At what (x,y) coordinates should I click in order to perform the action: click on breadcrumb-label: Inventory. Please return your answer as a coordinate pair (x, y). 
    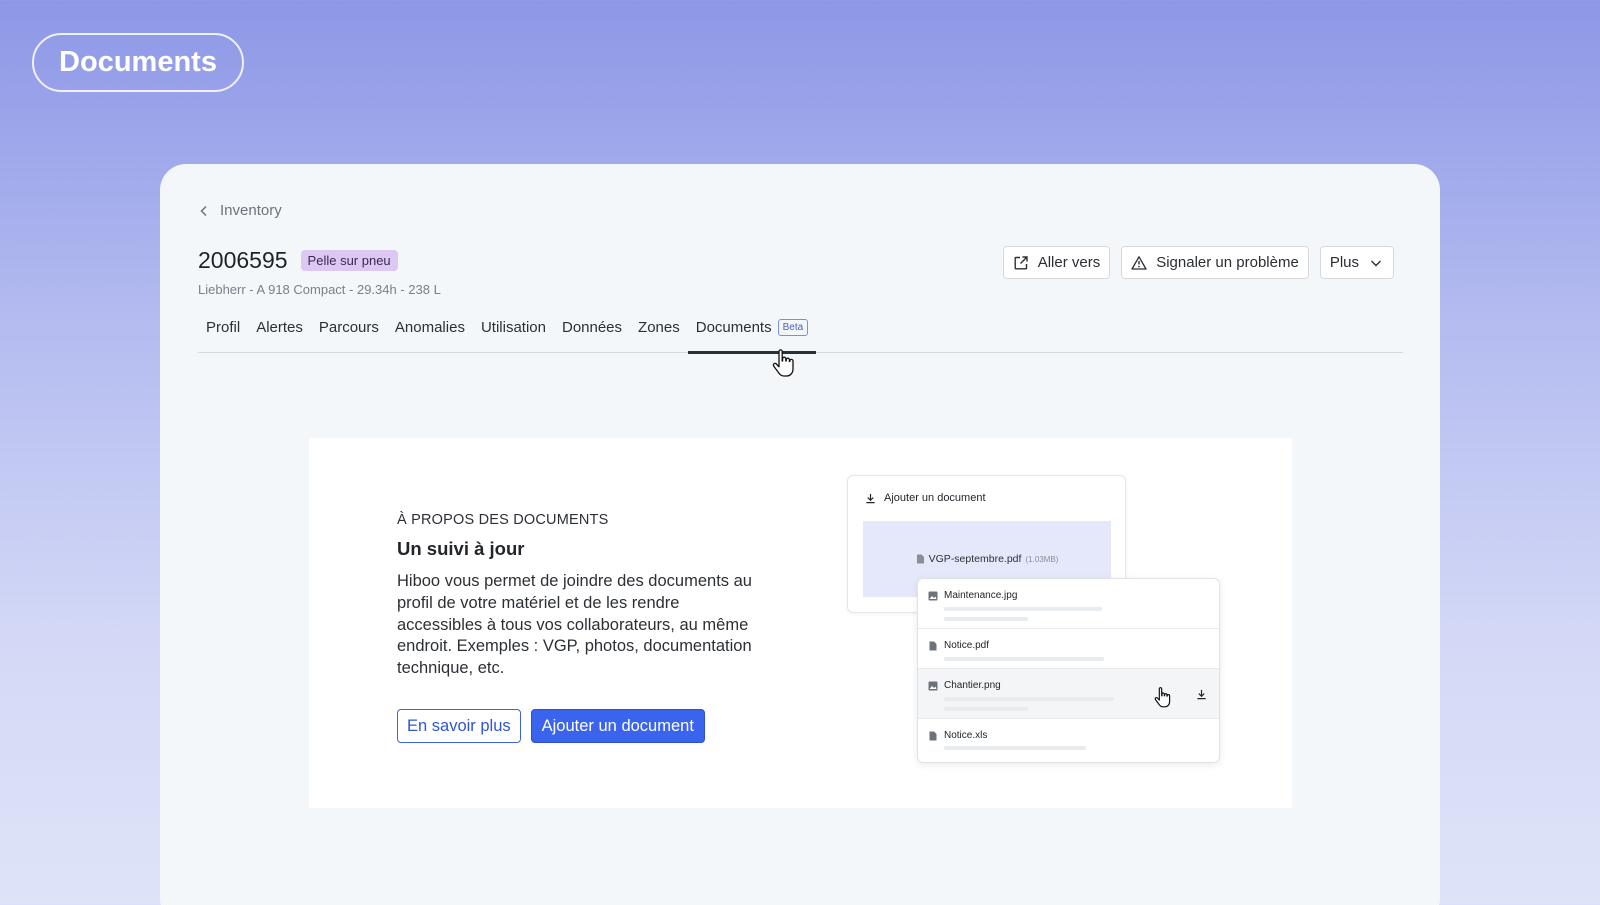
    Looking at the image, I should click on (251, 210).